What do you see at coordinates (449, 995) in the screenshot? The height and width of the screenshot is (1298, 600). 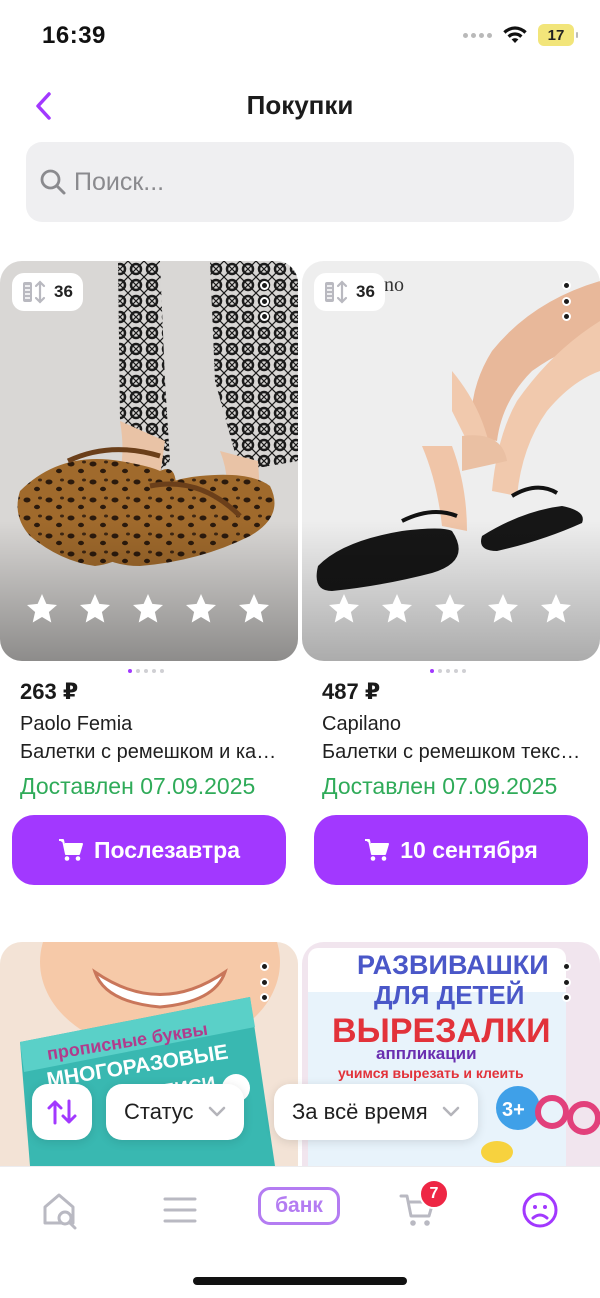 I see `image-text: ДЛЯ ДЕТЕЙ` at bounding box center [449, 995].